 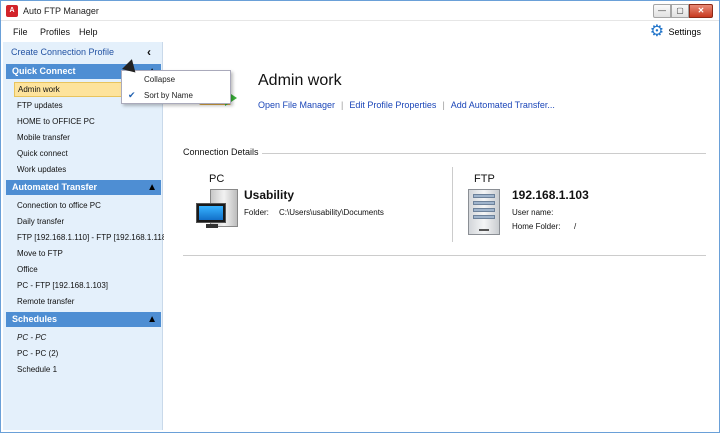 I want to click on section-title: Automated Transfer, so click(x=55, y=187).